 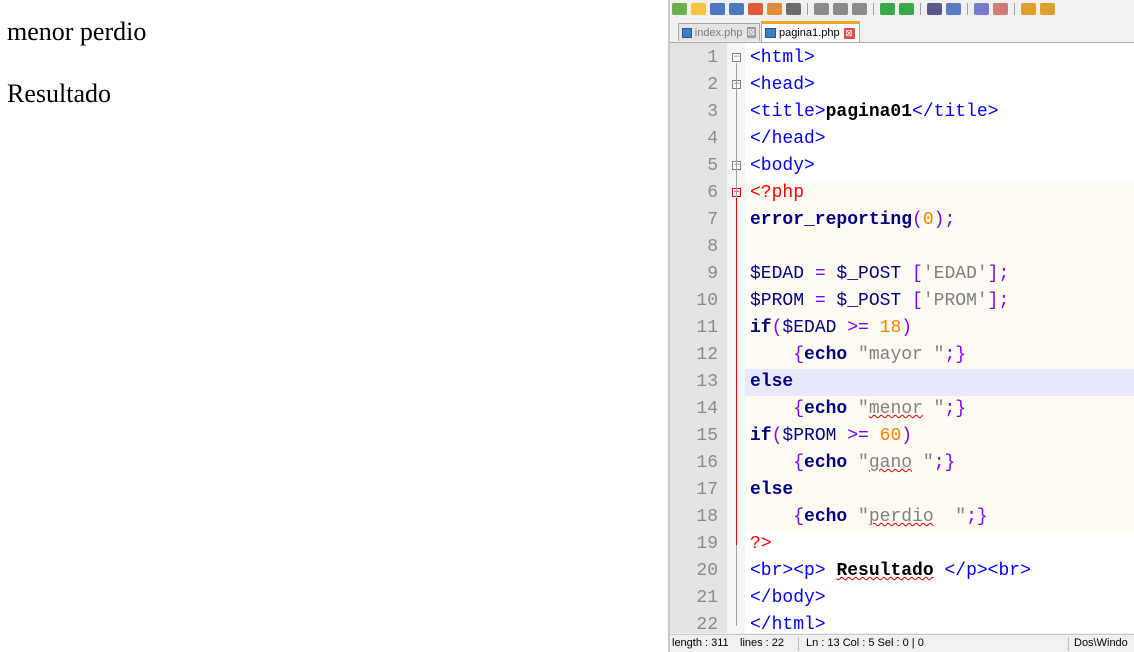 What do you see at coordinates (1000, 9) in the screenshot?
I see `zoom-out-icon` at bounding box center [1000, 9].